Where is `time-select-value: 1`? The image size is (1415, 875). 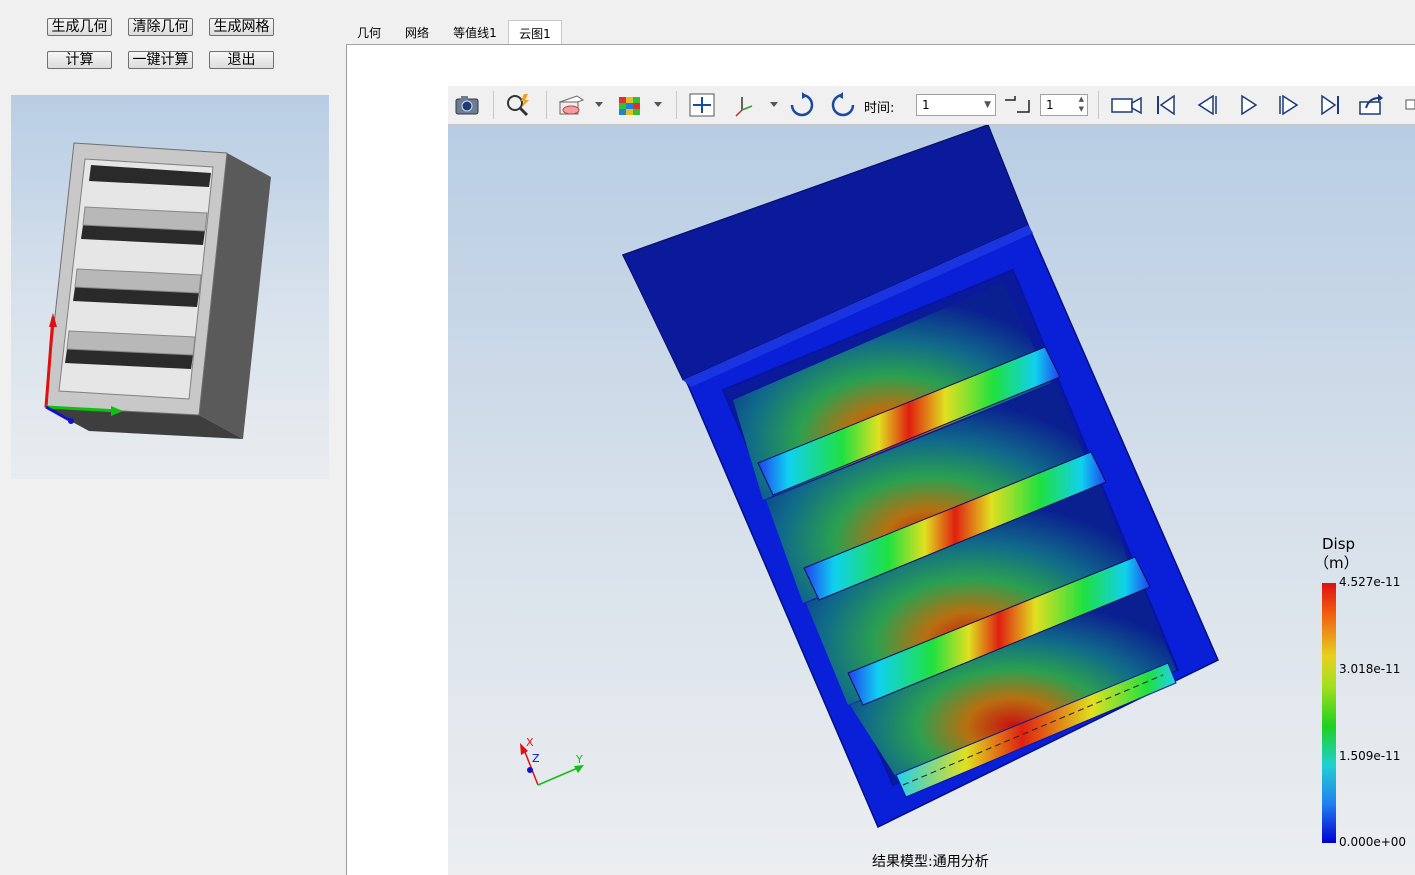 time-select-value: 1 is located at coordinates (926, 105).